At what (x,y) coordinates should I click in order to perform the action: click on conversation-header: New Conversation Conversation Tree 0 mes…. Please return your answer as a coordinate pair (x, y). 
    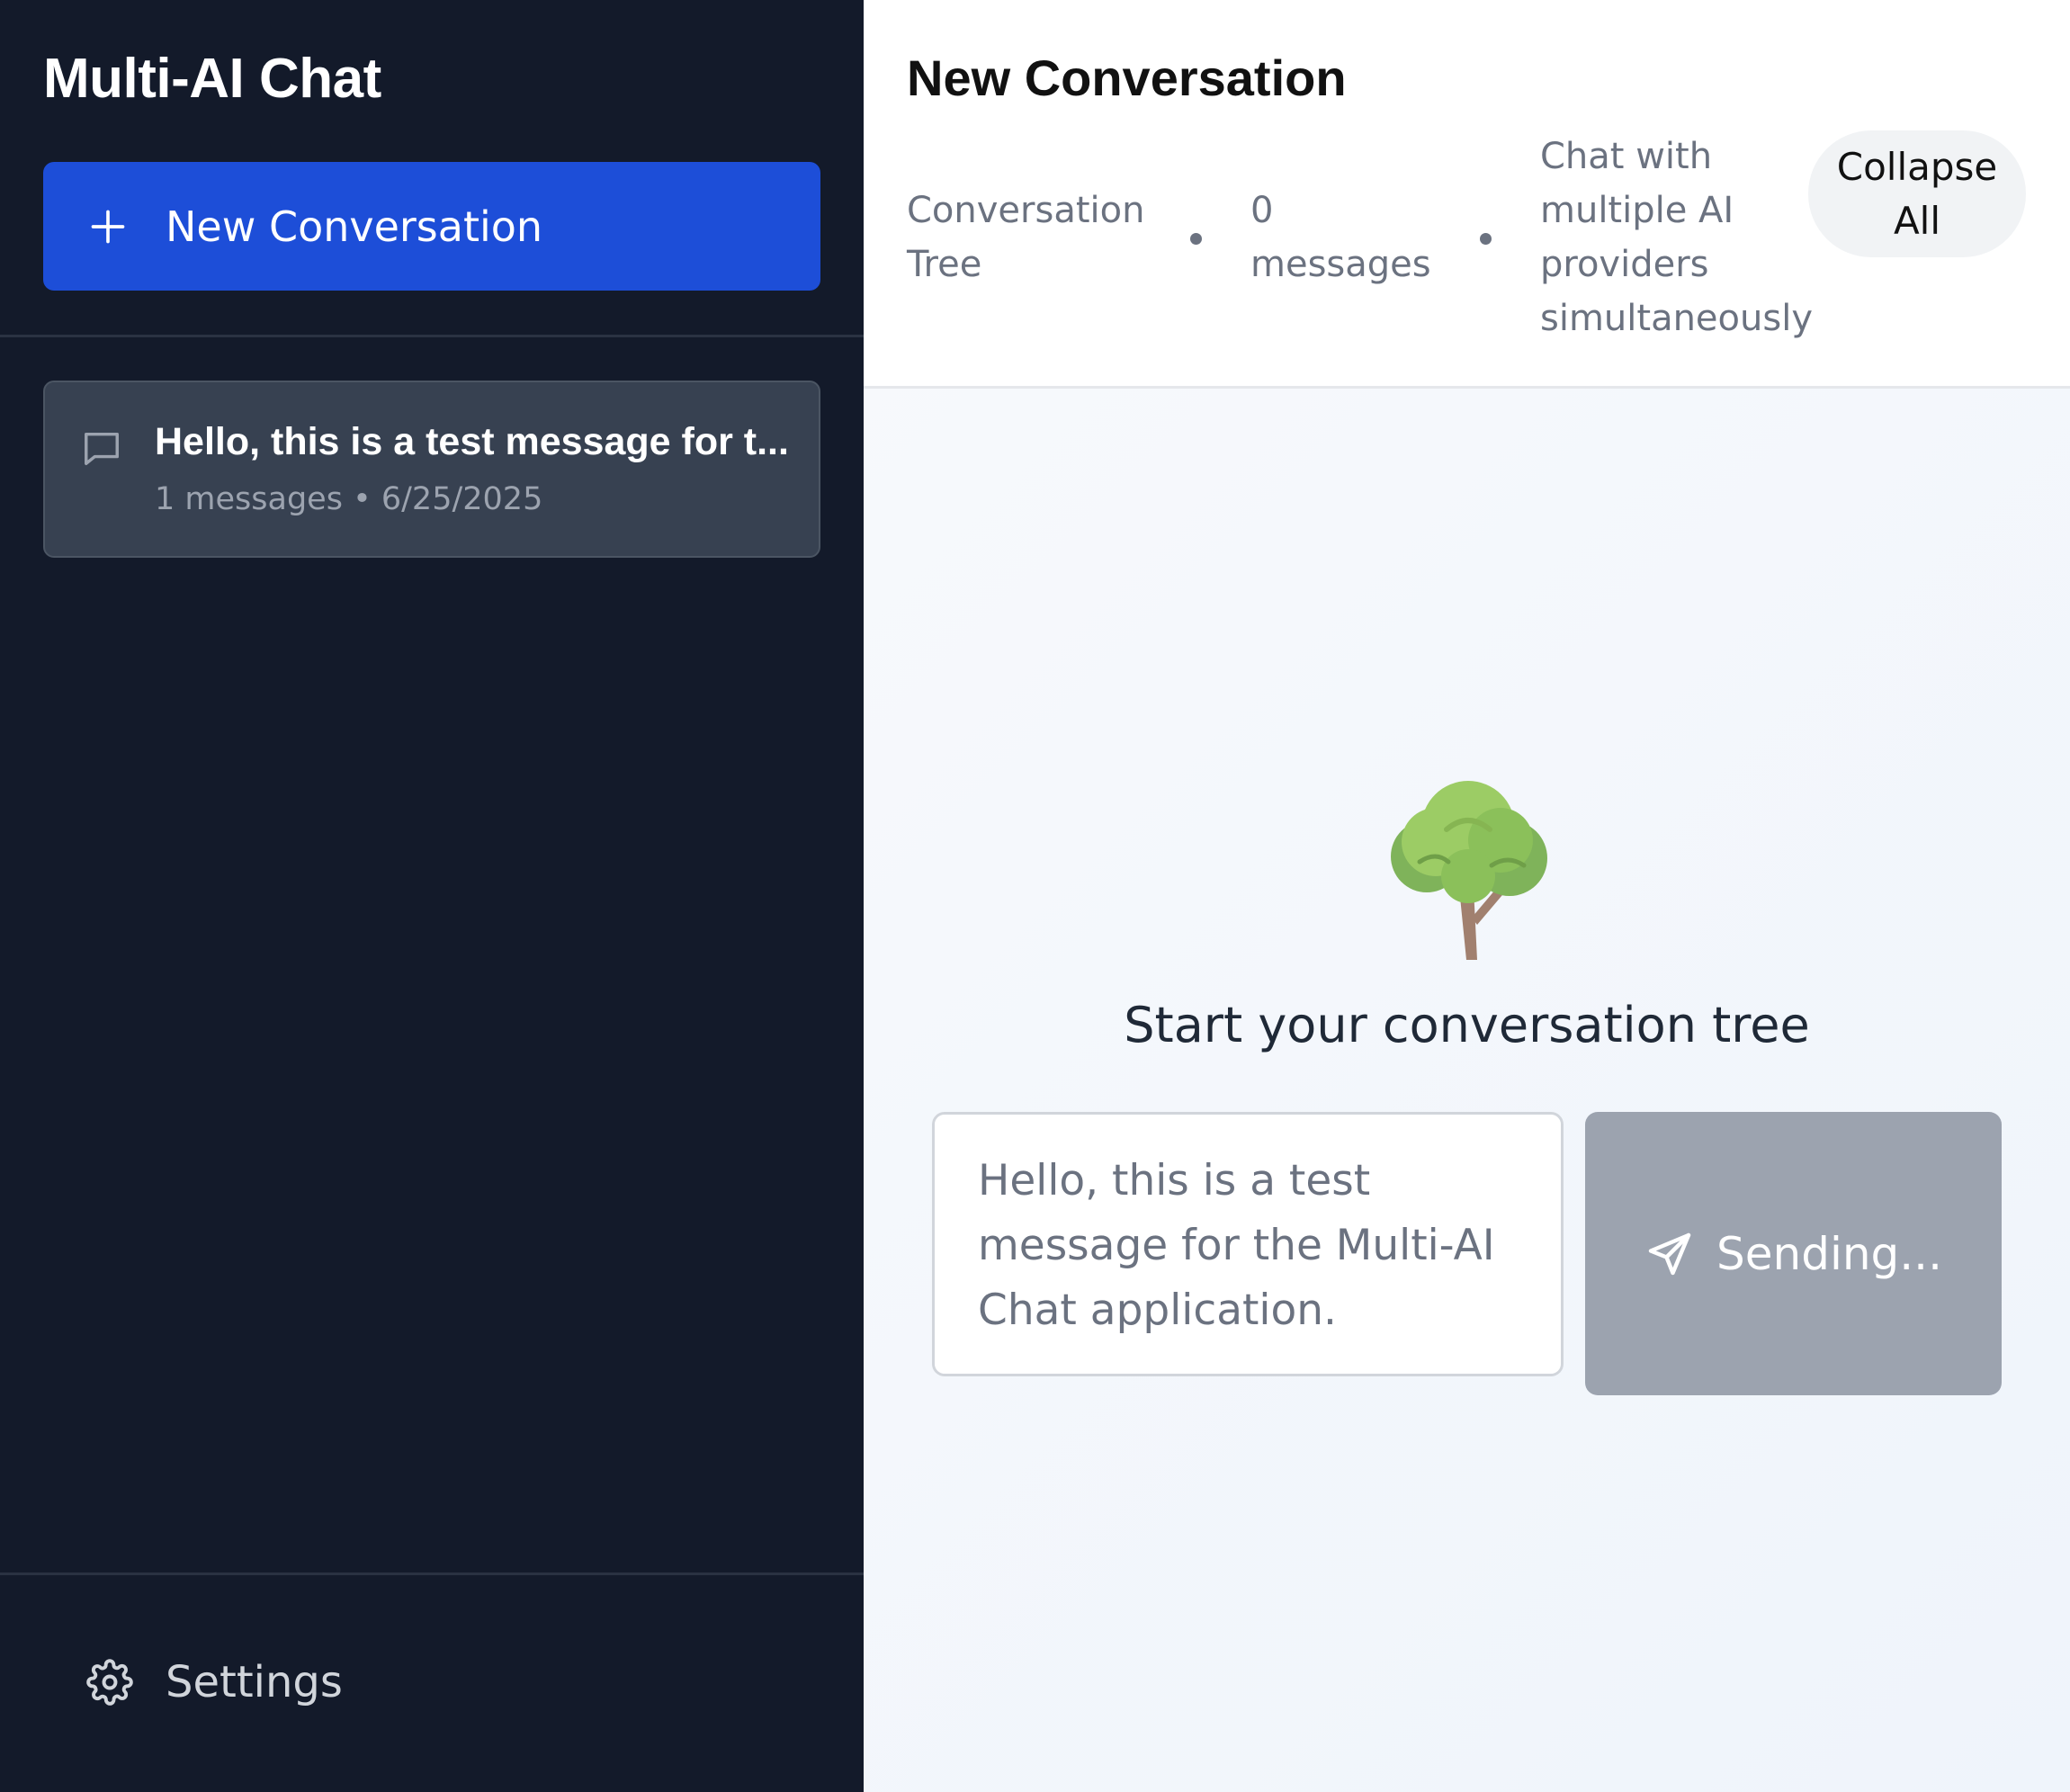
    Looking at the image, I should click on (1467, 194).